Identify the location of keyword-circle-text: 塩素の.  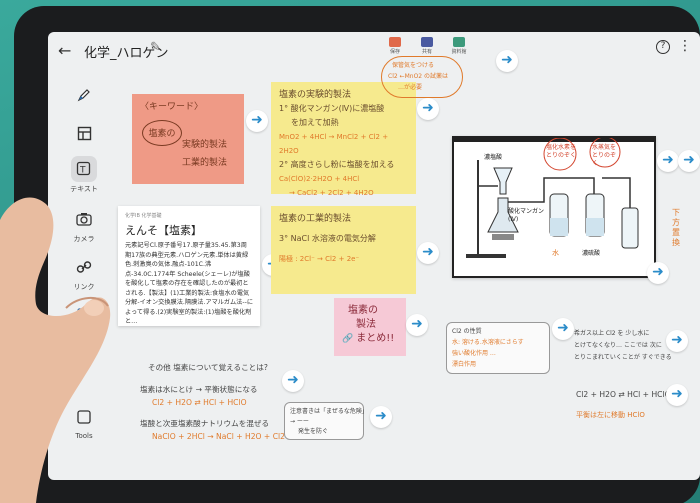
(162, 134).